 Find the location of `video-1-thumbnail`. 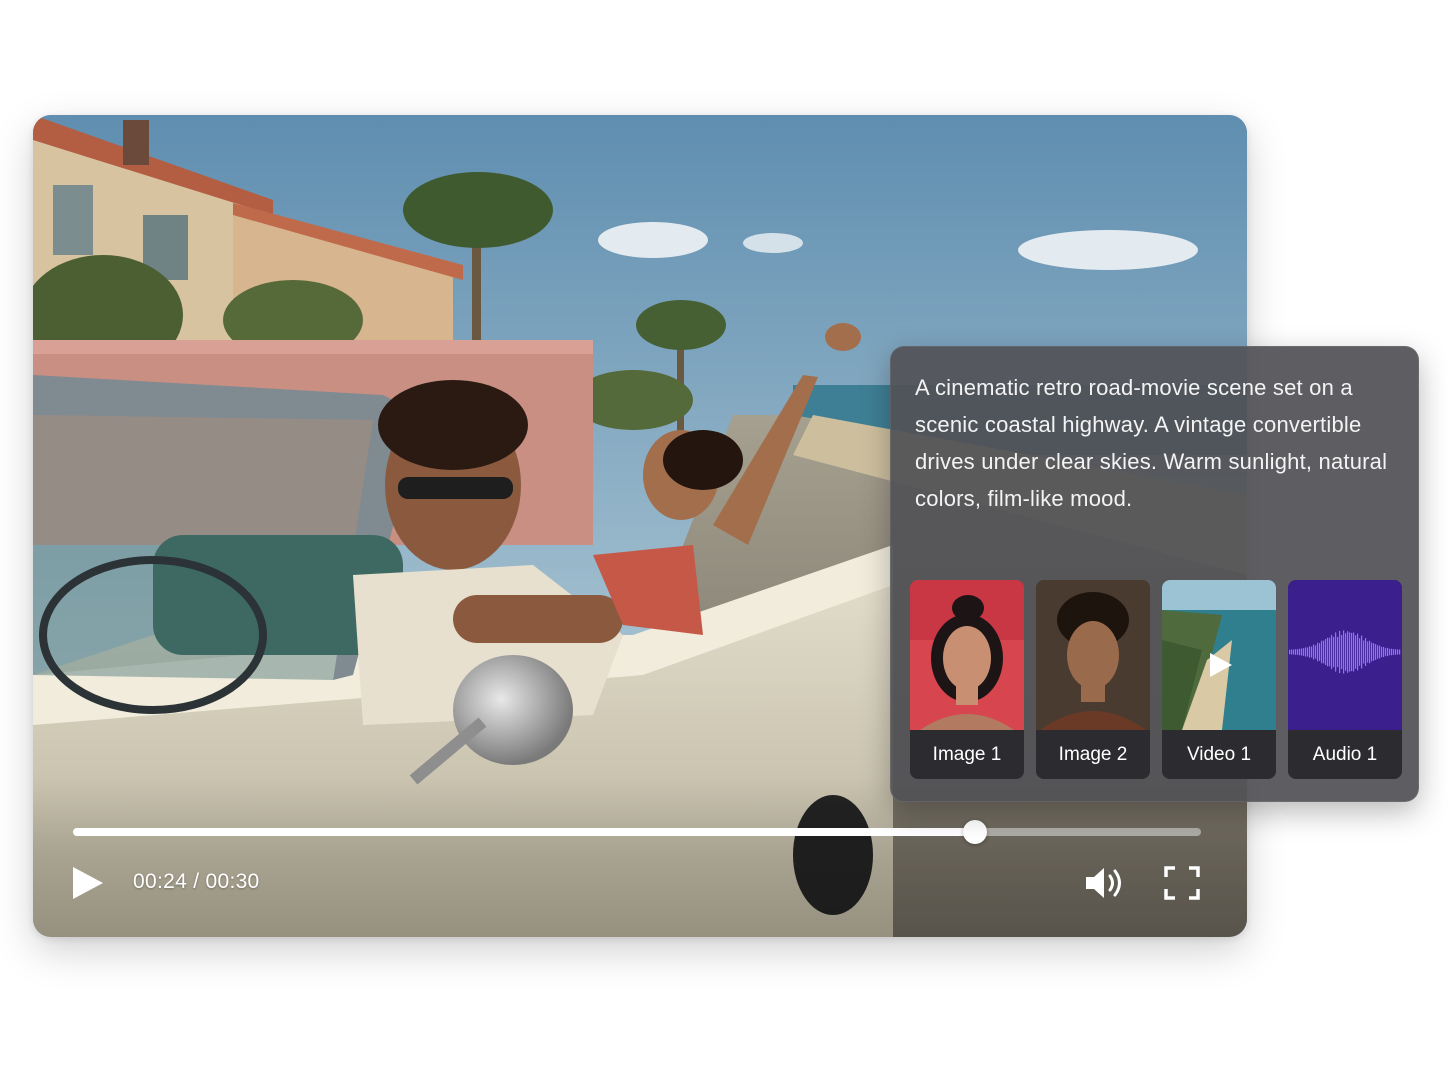

video-1-thumbnail is located at coordinates (1219, 655).